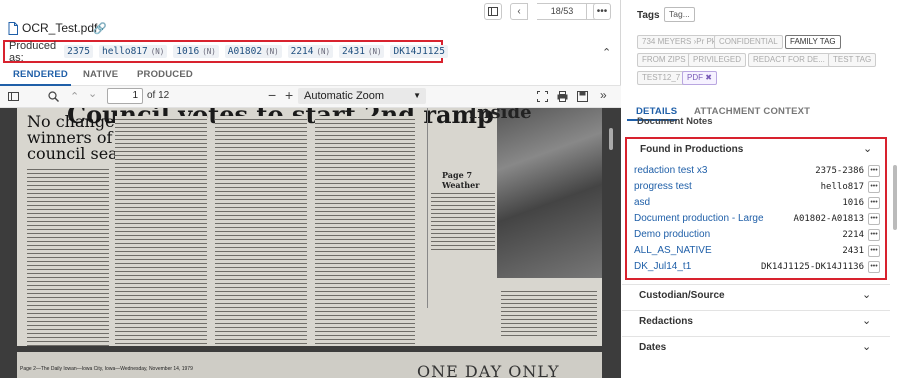 The width and height of the screenshot is (900, 378). I want to click on production-chip: 1016 (N), so click(196, 51).